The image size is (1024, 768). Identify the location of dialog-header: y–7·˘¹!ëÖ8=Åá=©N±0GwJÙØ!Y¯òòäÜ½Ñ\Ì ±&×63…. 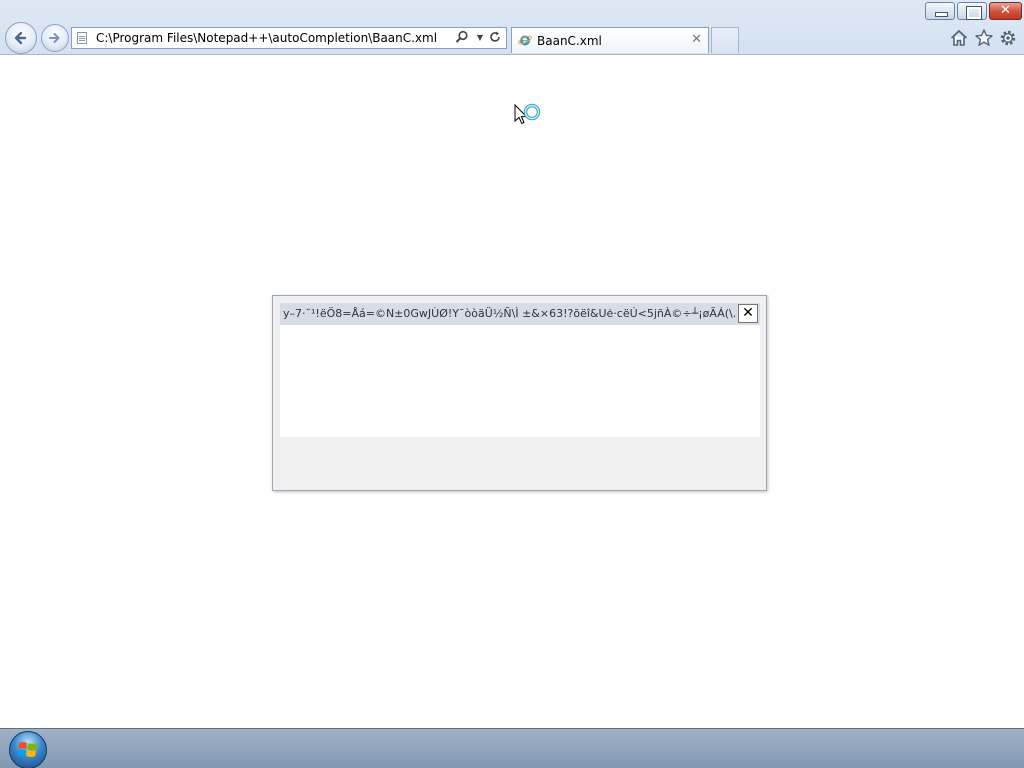
(520, 314).